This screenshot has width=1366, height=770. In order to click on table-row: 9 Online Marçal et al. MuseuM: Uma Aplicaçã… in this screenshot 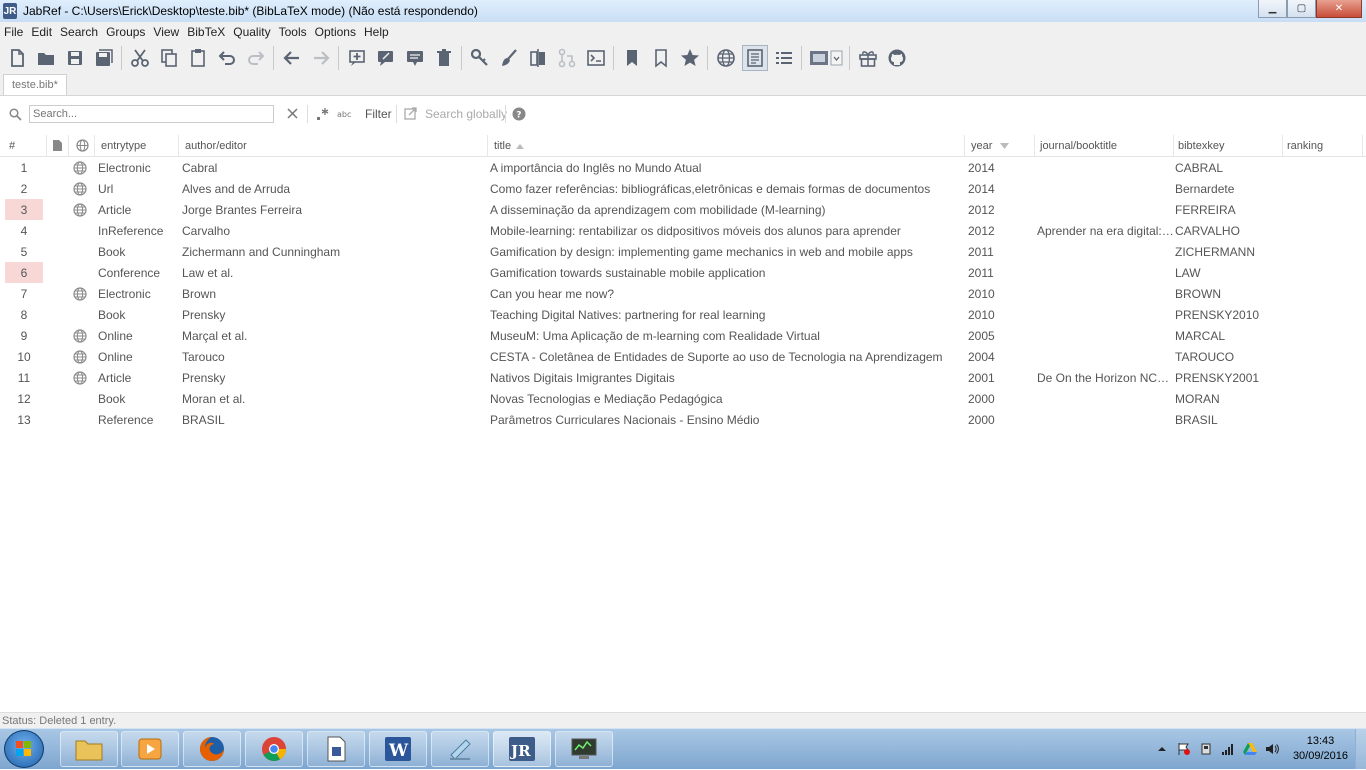, I will do `click(683, 335)`.